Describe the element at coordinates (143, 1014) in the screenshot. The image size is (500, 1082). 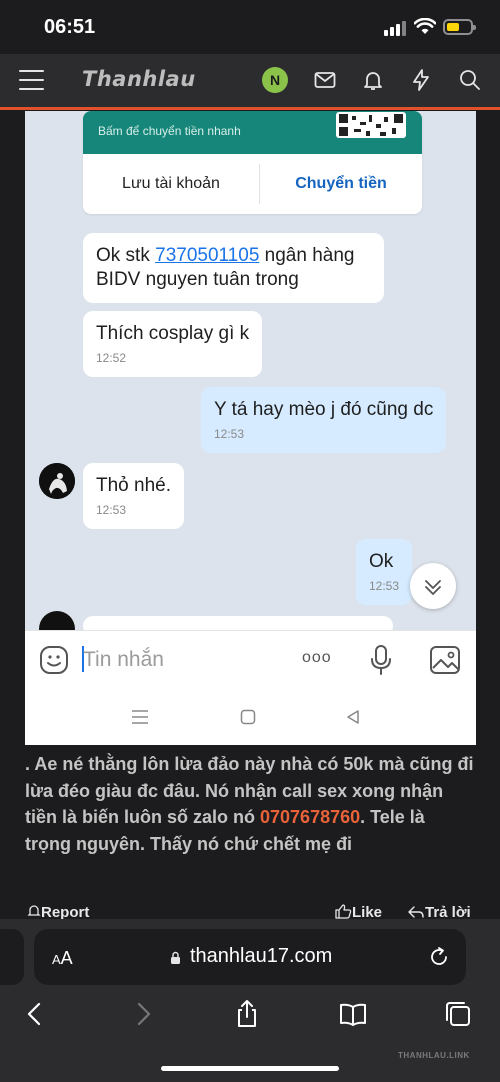
I see `forward-arrow-icon` at that location.